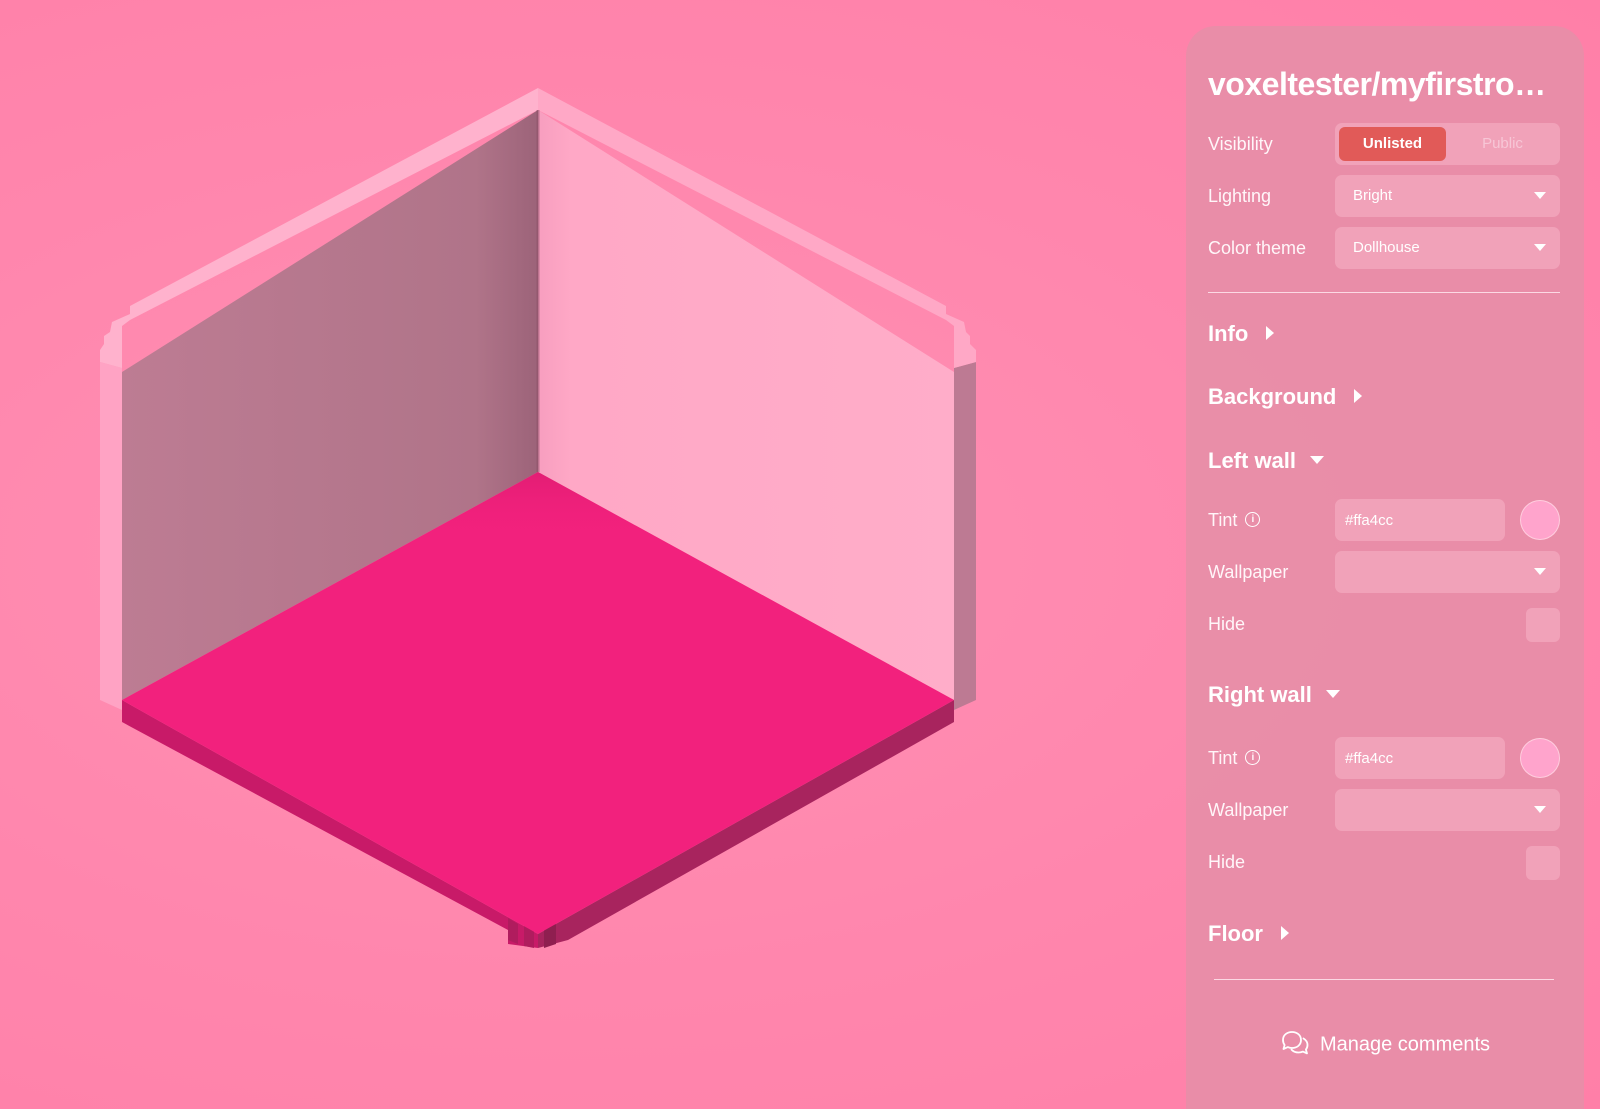 The width and height of the screenshot is (1600, 1109). What do you see at coordinates (1447, 144) in the screenshot?
I see `visibility-toggle: Unlisted Public` at bounding box center [1447, 144].